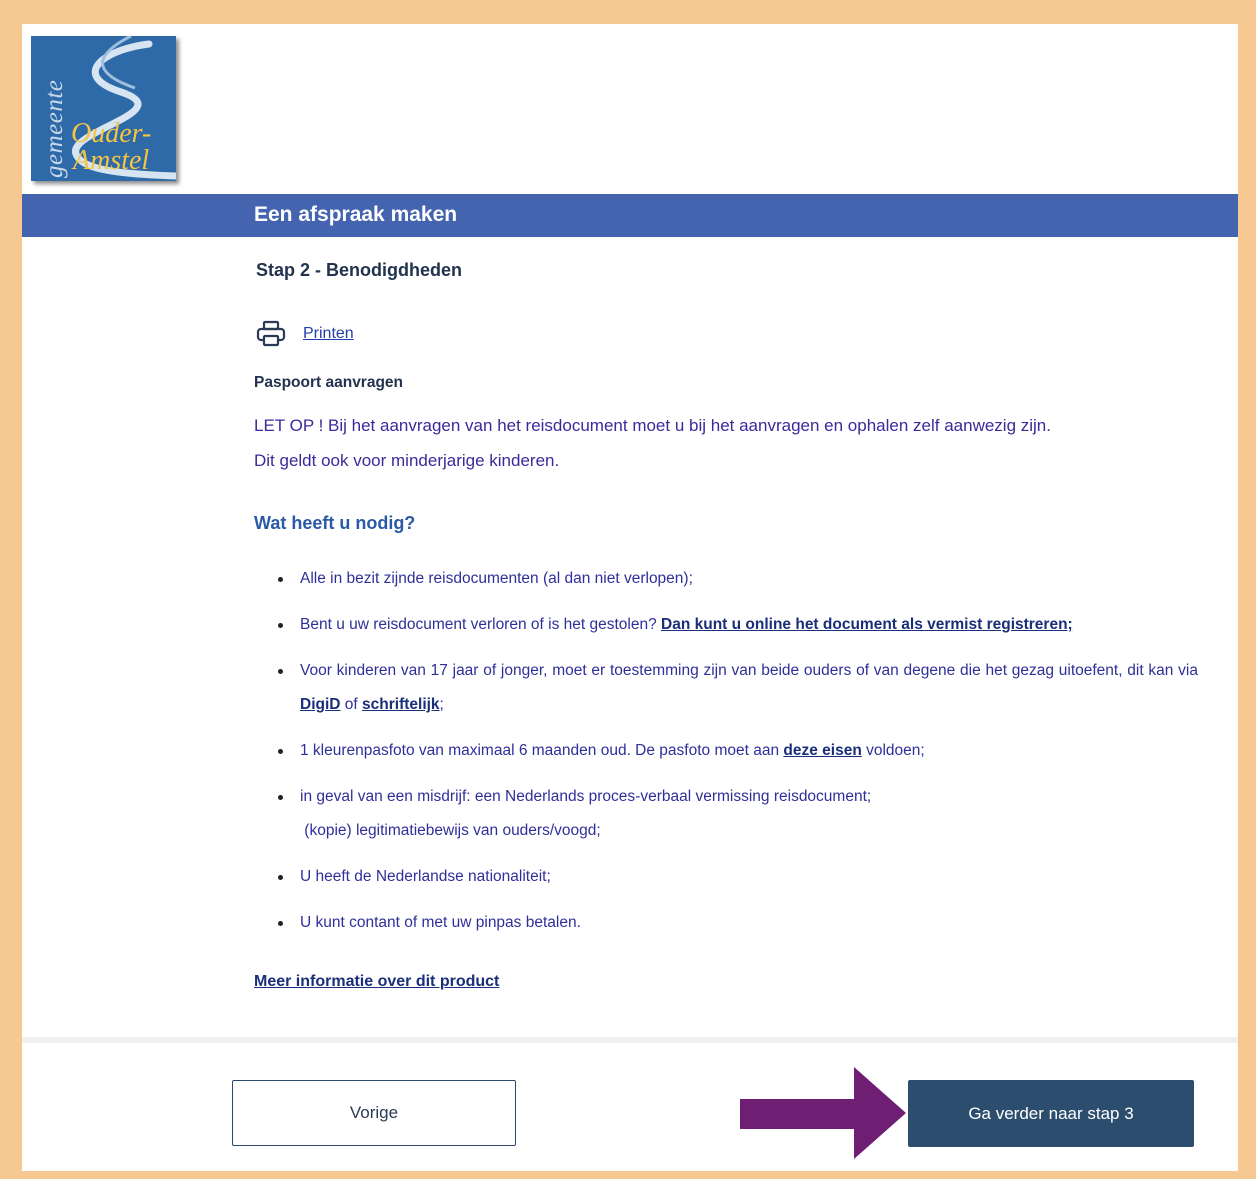  Describe the element at coordinates (111, 160) in the screenshot. I see `logo-name-line2: Amstel` at that location.